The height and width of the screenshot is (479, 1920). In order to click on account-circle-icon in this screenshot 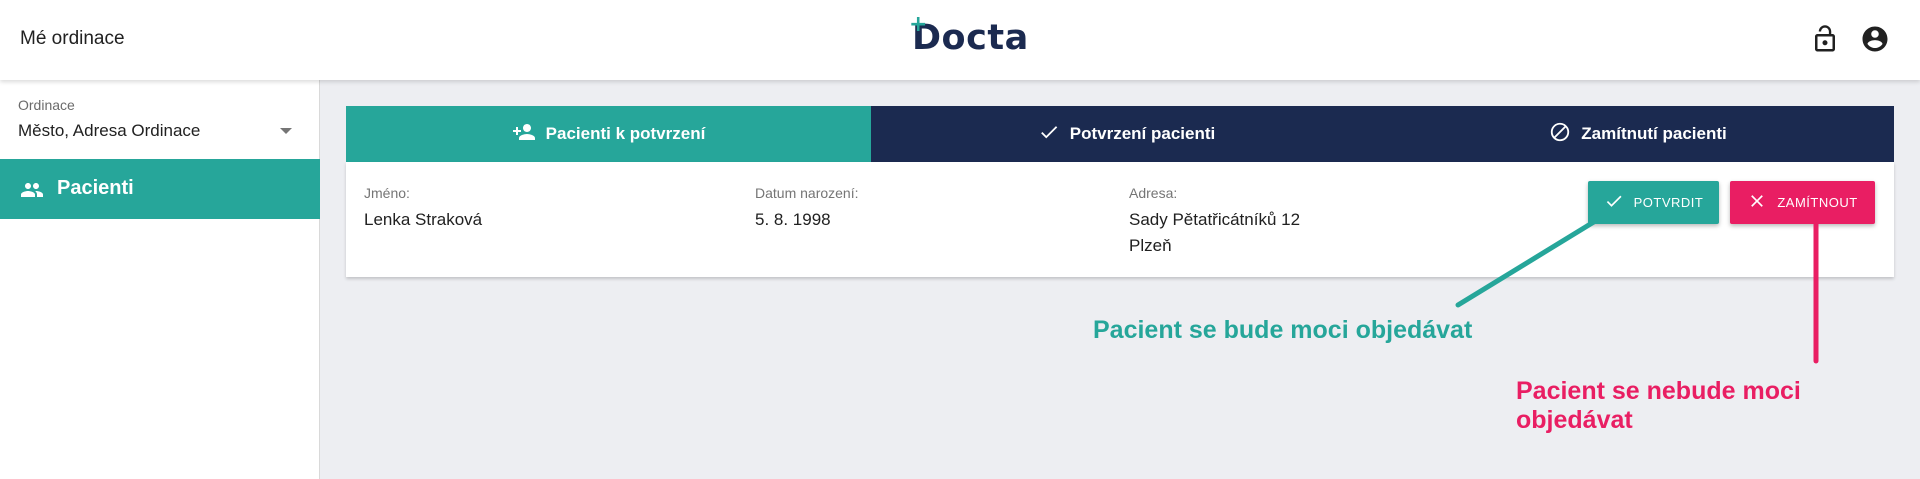, I will do `click(1875, 39)`.